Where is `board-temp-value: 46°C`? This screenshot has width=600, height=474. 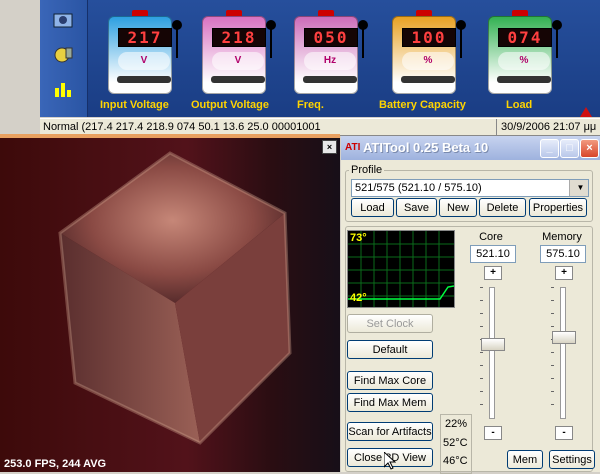 board-temp-value: 46°C is located at coordinates (455, 461).